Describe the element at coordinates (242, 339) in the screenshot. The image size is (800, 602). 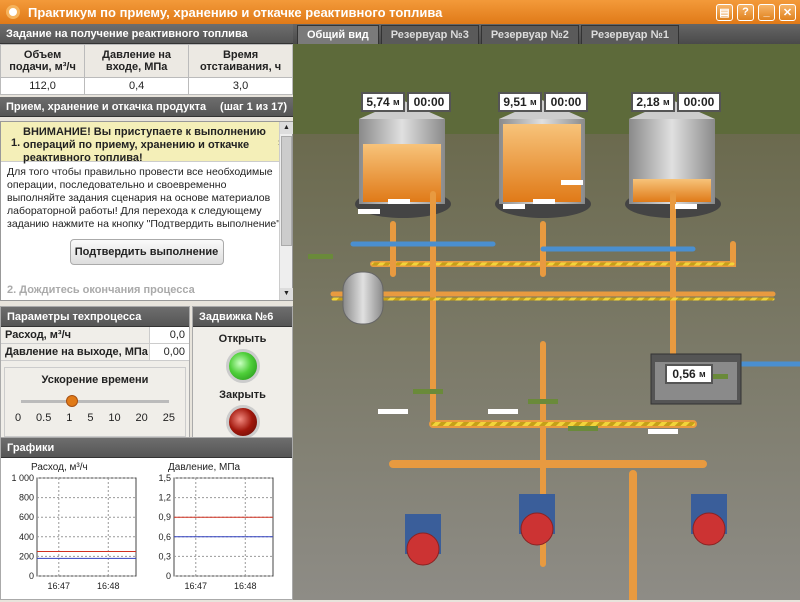
I see `open-label: Открыть` at that location.